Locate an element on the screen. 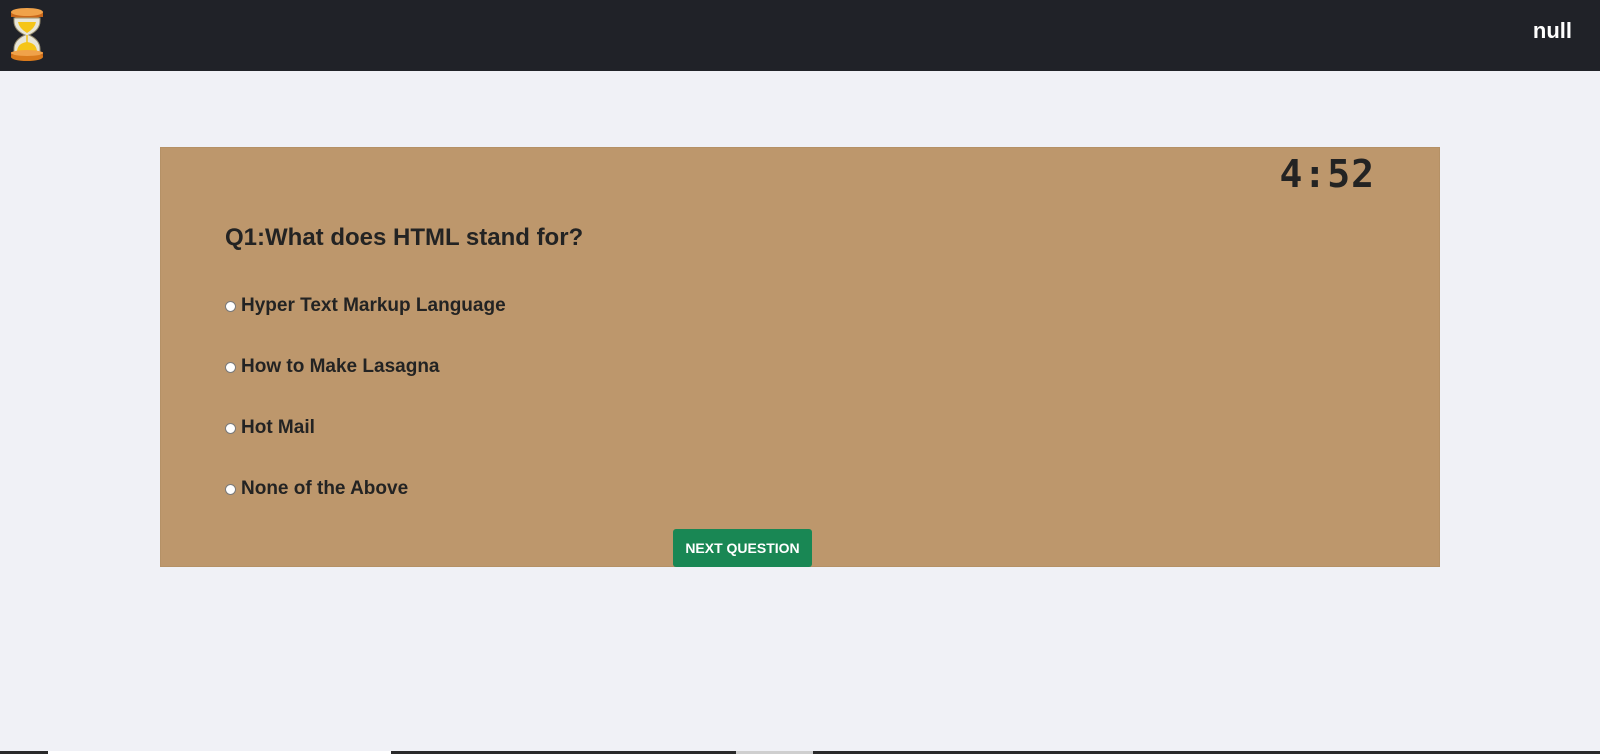 Image resolution: width=1600 pixels, height=754 pixels. top-navbar: null is located at coordinates (800, 35).